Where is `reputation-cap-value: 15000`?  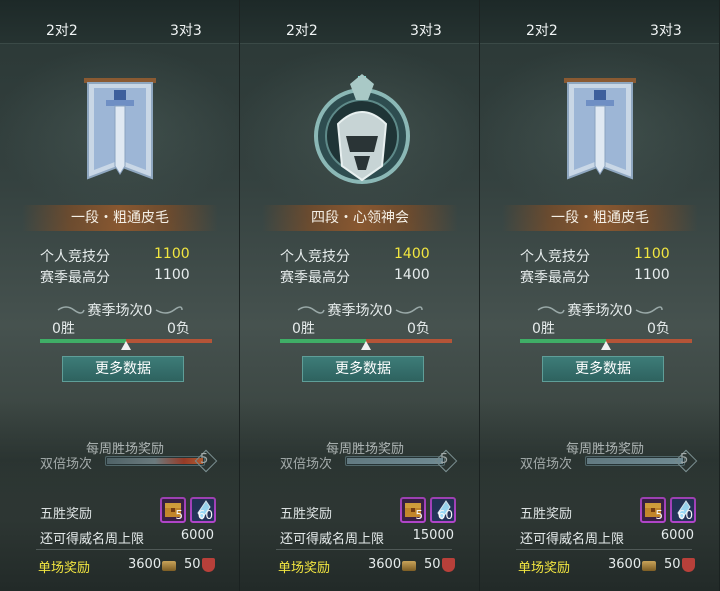
reputation-cap-value: 15000 is located at coordinates (433, 535).